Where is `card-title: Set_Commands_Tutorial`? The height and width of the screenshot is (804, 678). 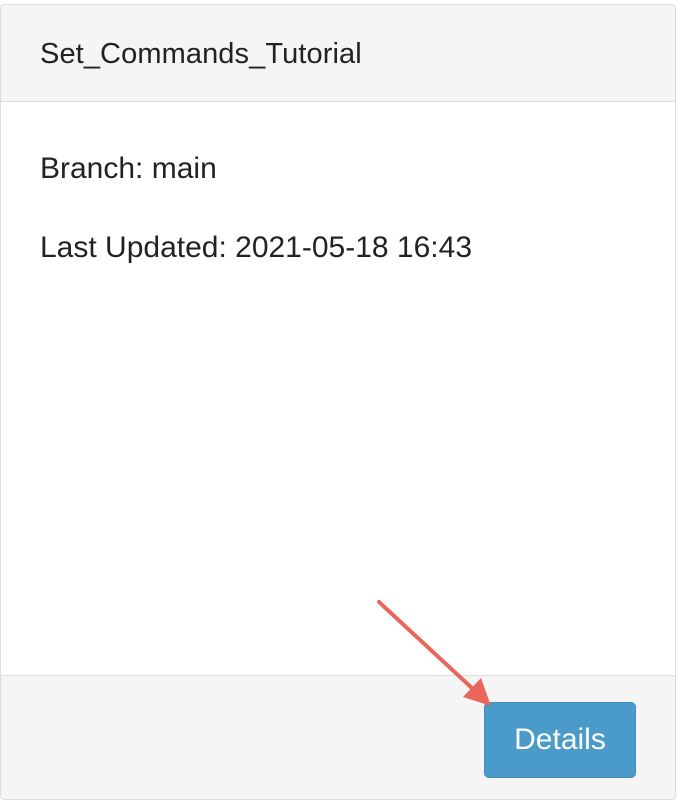
card-title: Set_Commands_Tutorial is located at coordinates (201, 54).